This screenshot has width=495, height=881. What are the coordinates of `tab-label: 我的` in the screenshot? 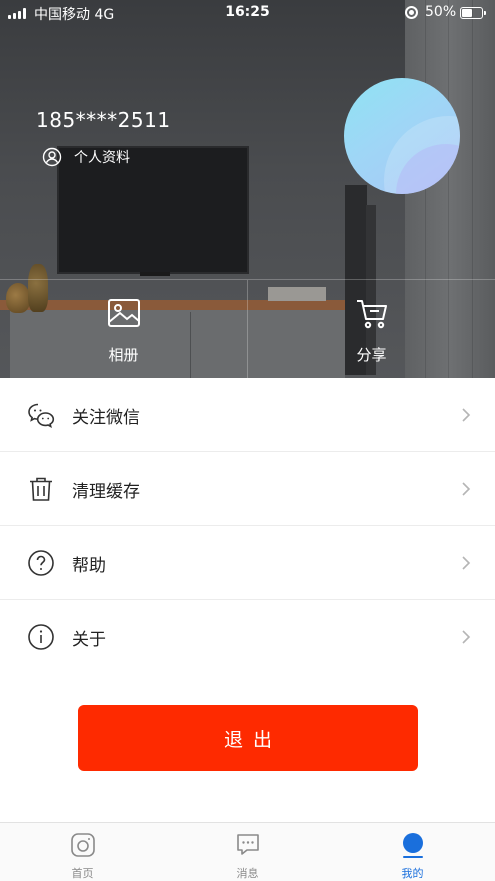 It's located at (412, 873).